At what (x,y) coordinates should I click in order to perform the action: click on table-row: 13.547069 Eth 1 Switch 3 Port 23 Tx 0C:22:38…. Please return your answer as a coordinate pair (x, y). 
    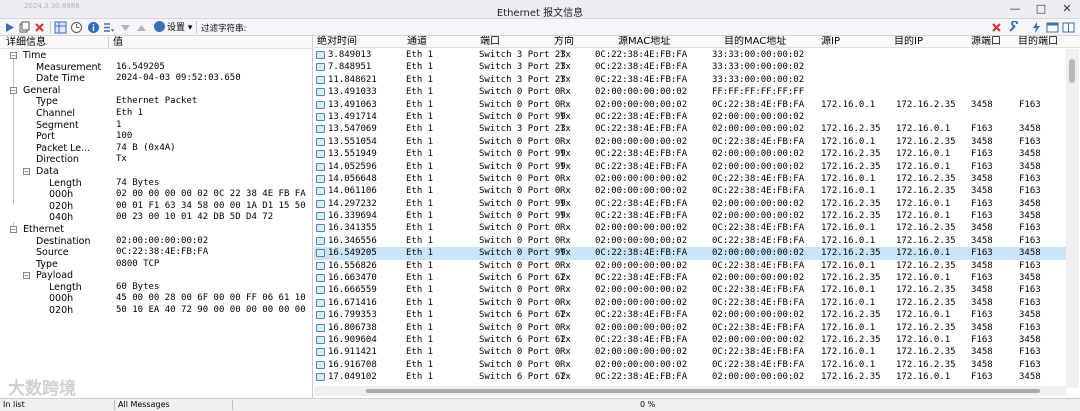
    Looking at the image, I should click on (690, 129).